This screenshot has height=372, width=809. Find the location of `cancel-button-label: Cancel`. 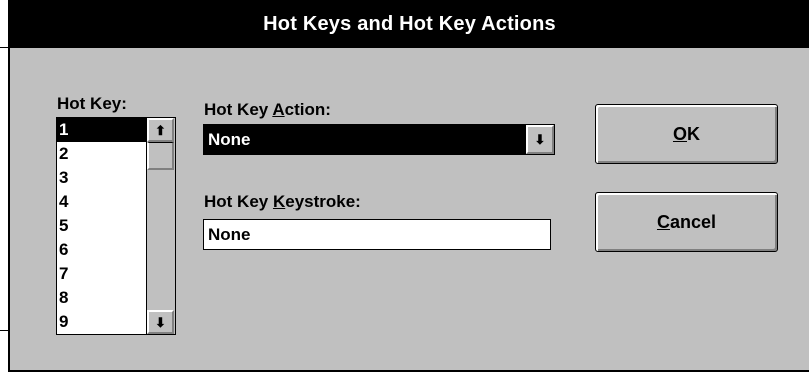

cancel-button-label: Cancel is located at coordinates (686, 222).